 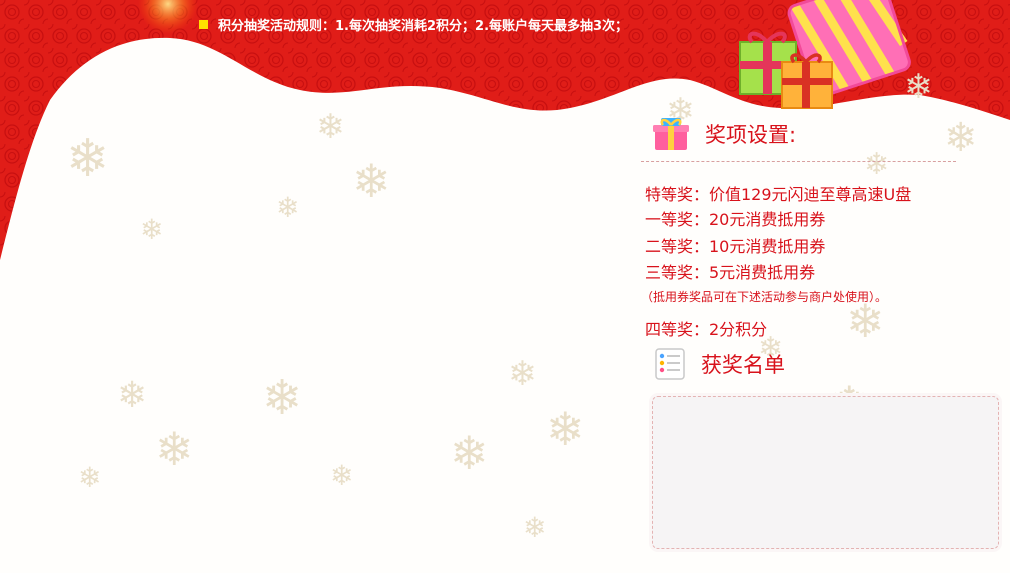 I want to click on winners-list-box, so click(x=825, y=472).